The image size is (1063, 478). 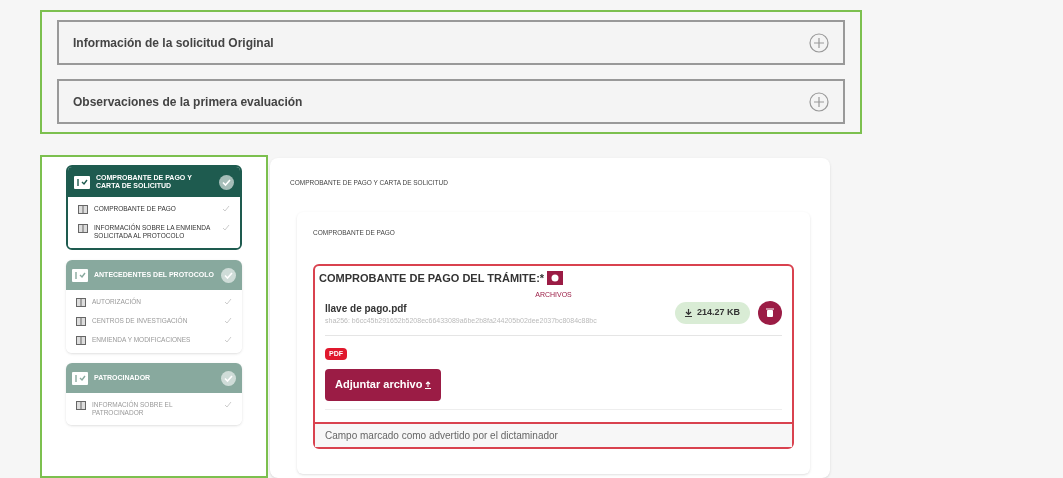 What do you see at coordinates (712, 312) in the screenshot?
I see `download-button: 214.27 KB` at bounding box center [712, 312].